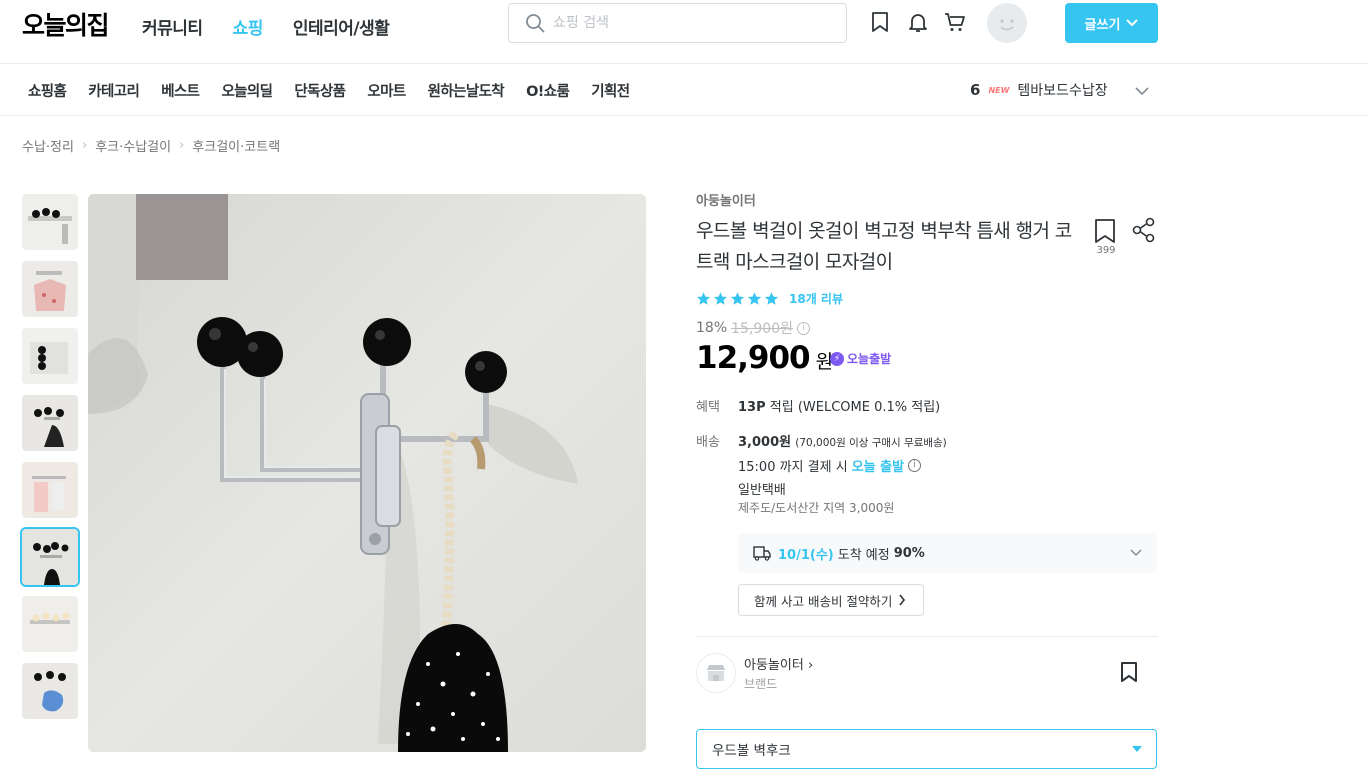 This screenshot has height=769, width=1369. I want to click on store-icon, so click(716, 673).